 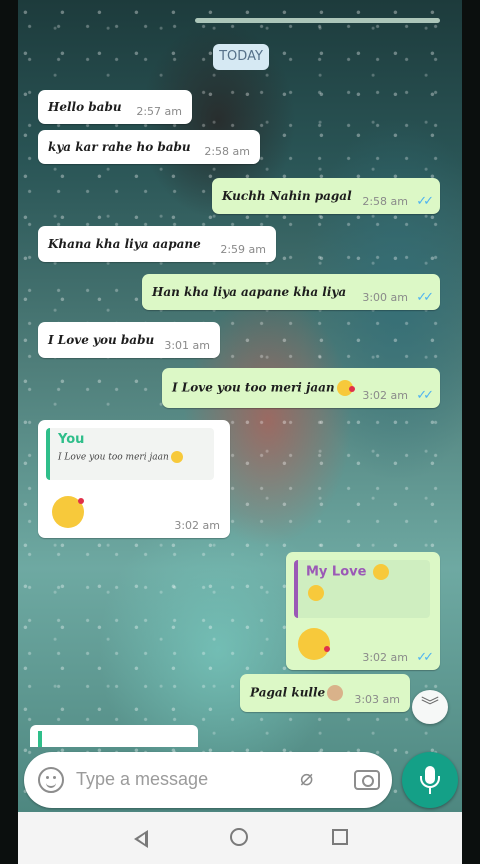 I want to click on message-text: Pagal kulle, so click(x=297, y=693).